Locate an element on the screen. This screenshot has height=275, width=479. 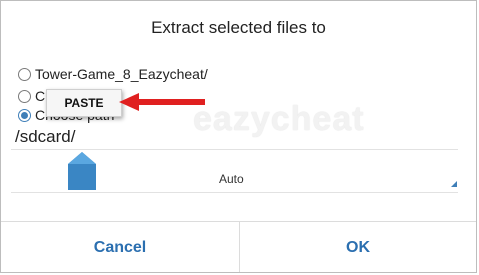
option-folder-name: Tower-Game_8_Eazycheat/ is located at coordinates (113, 74).